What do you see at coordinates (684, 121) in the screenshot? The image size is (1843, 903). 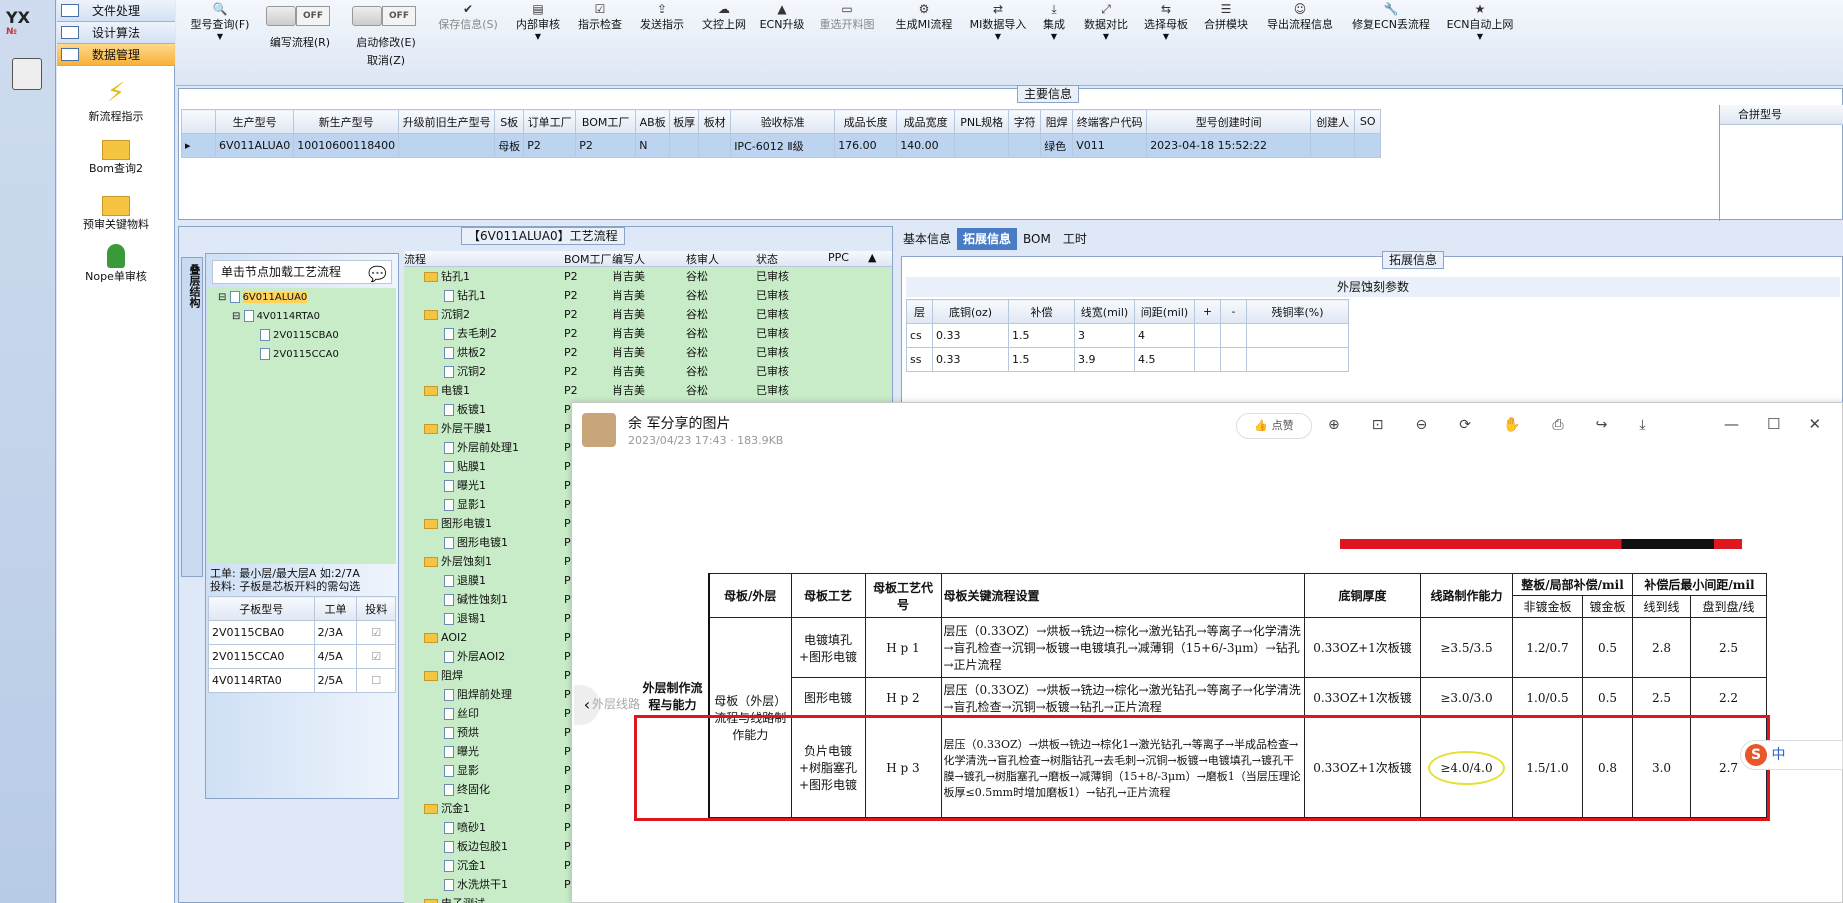 I see `column-header: 板厚` at bounding box center [684, 121].